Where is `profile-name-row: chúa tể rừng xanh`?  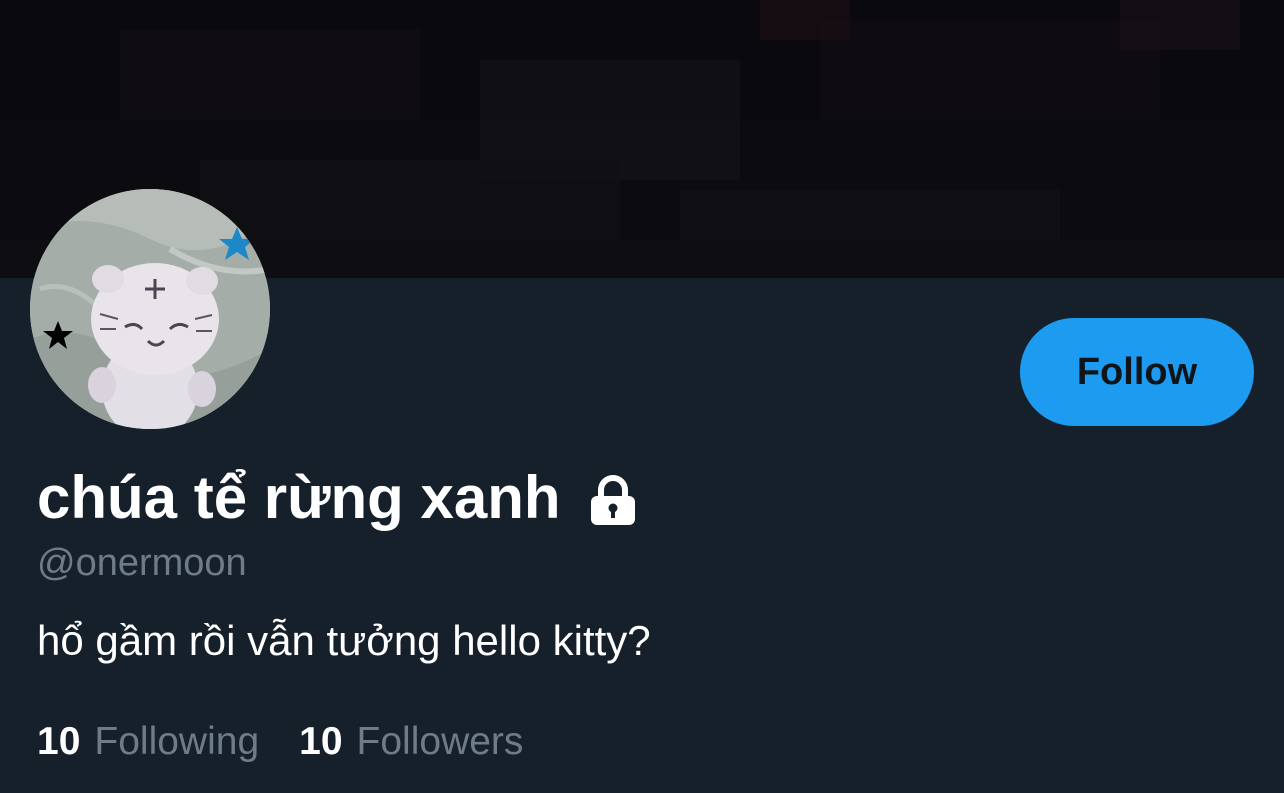 profile-name-row: chúa tể rừng xanh is located at coordinates (337, 498).